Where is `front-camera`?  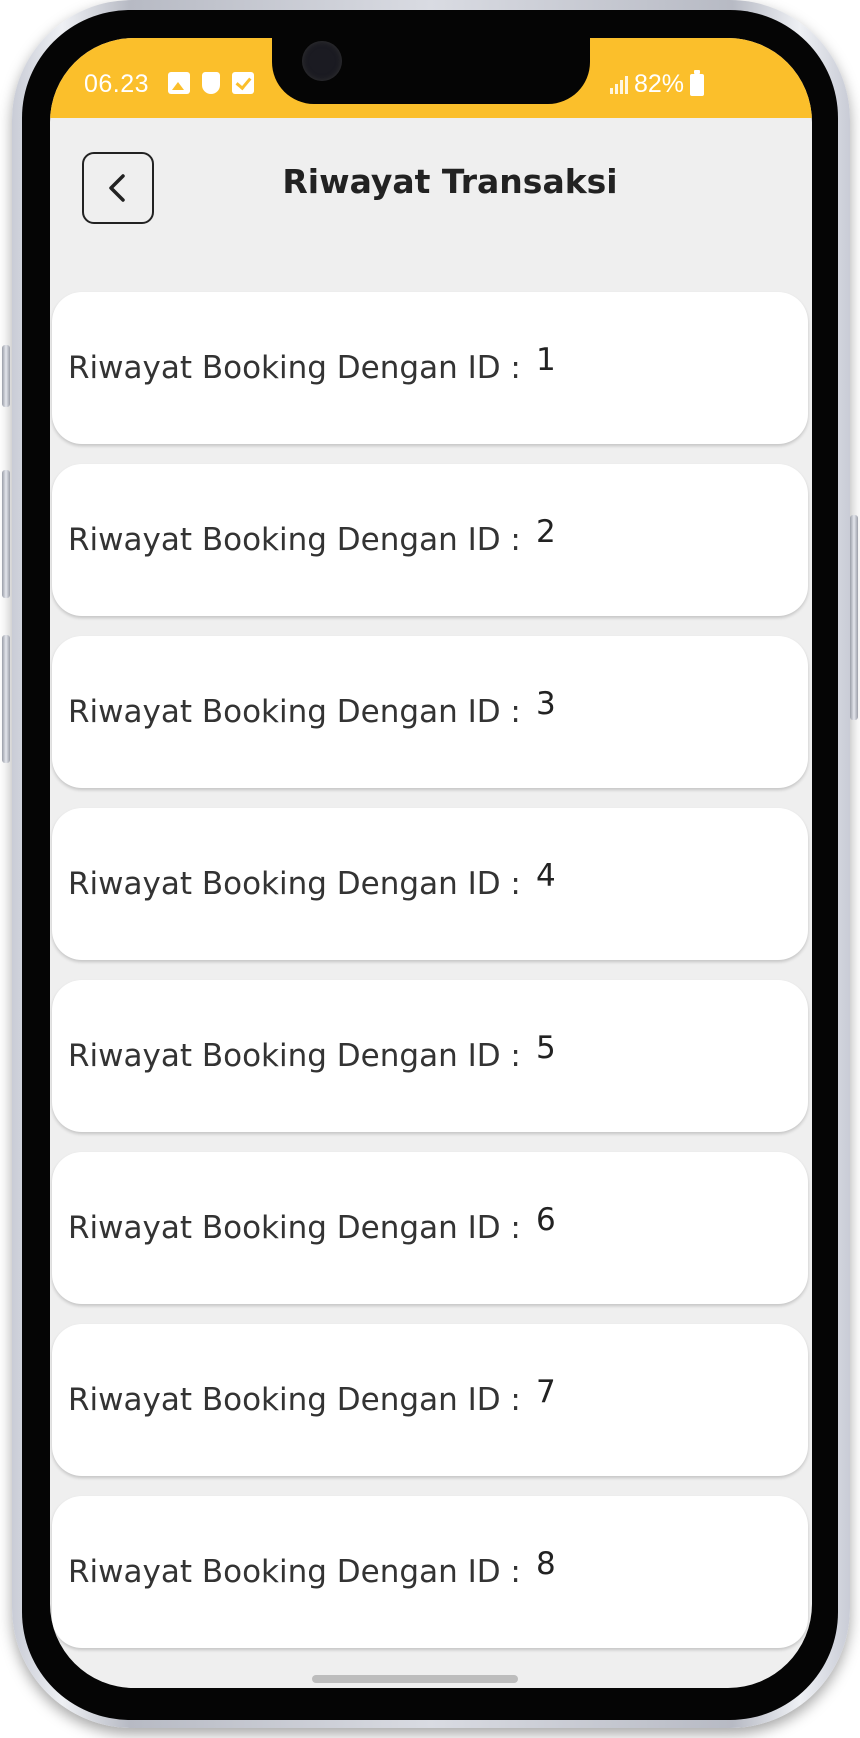
front-camera is located at coordinates (322, 61).